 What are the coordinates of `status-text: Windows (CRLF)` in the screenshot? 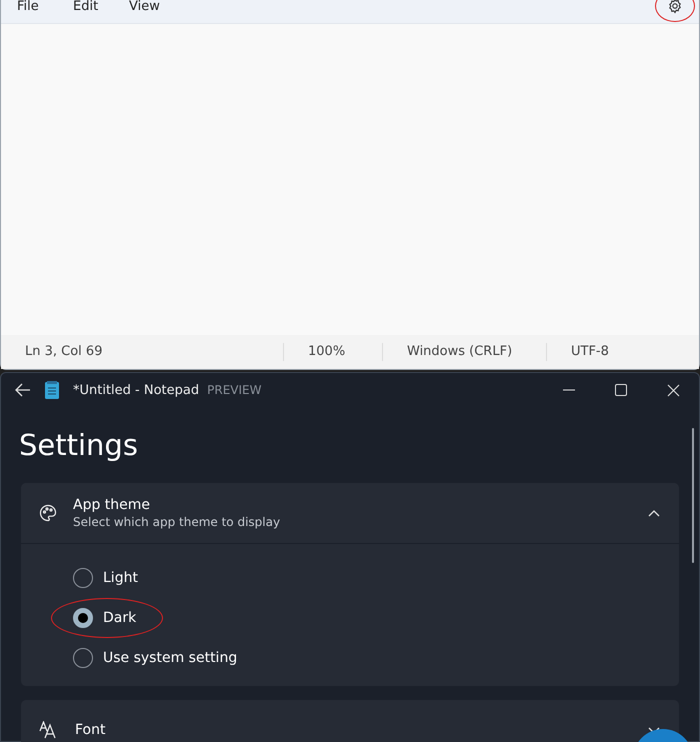 It's located at (464, 352).